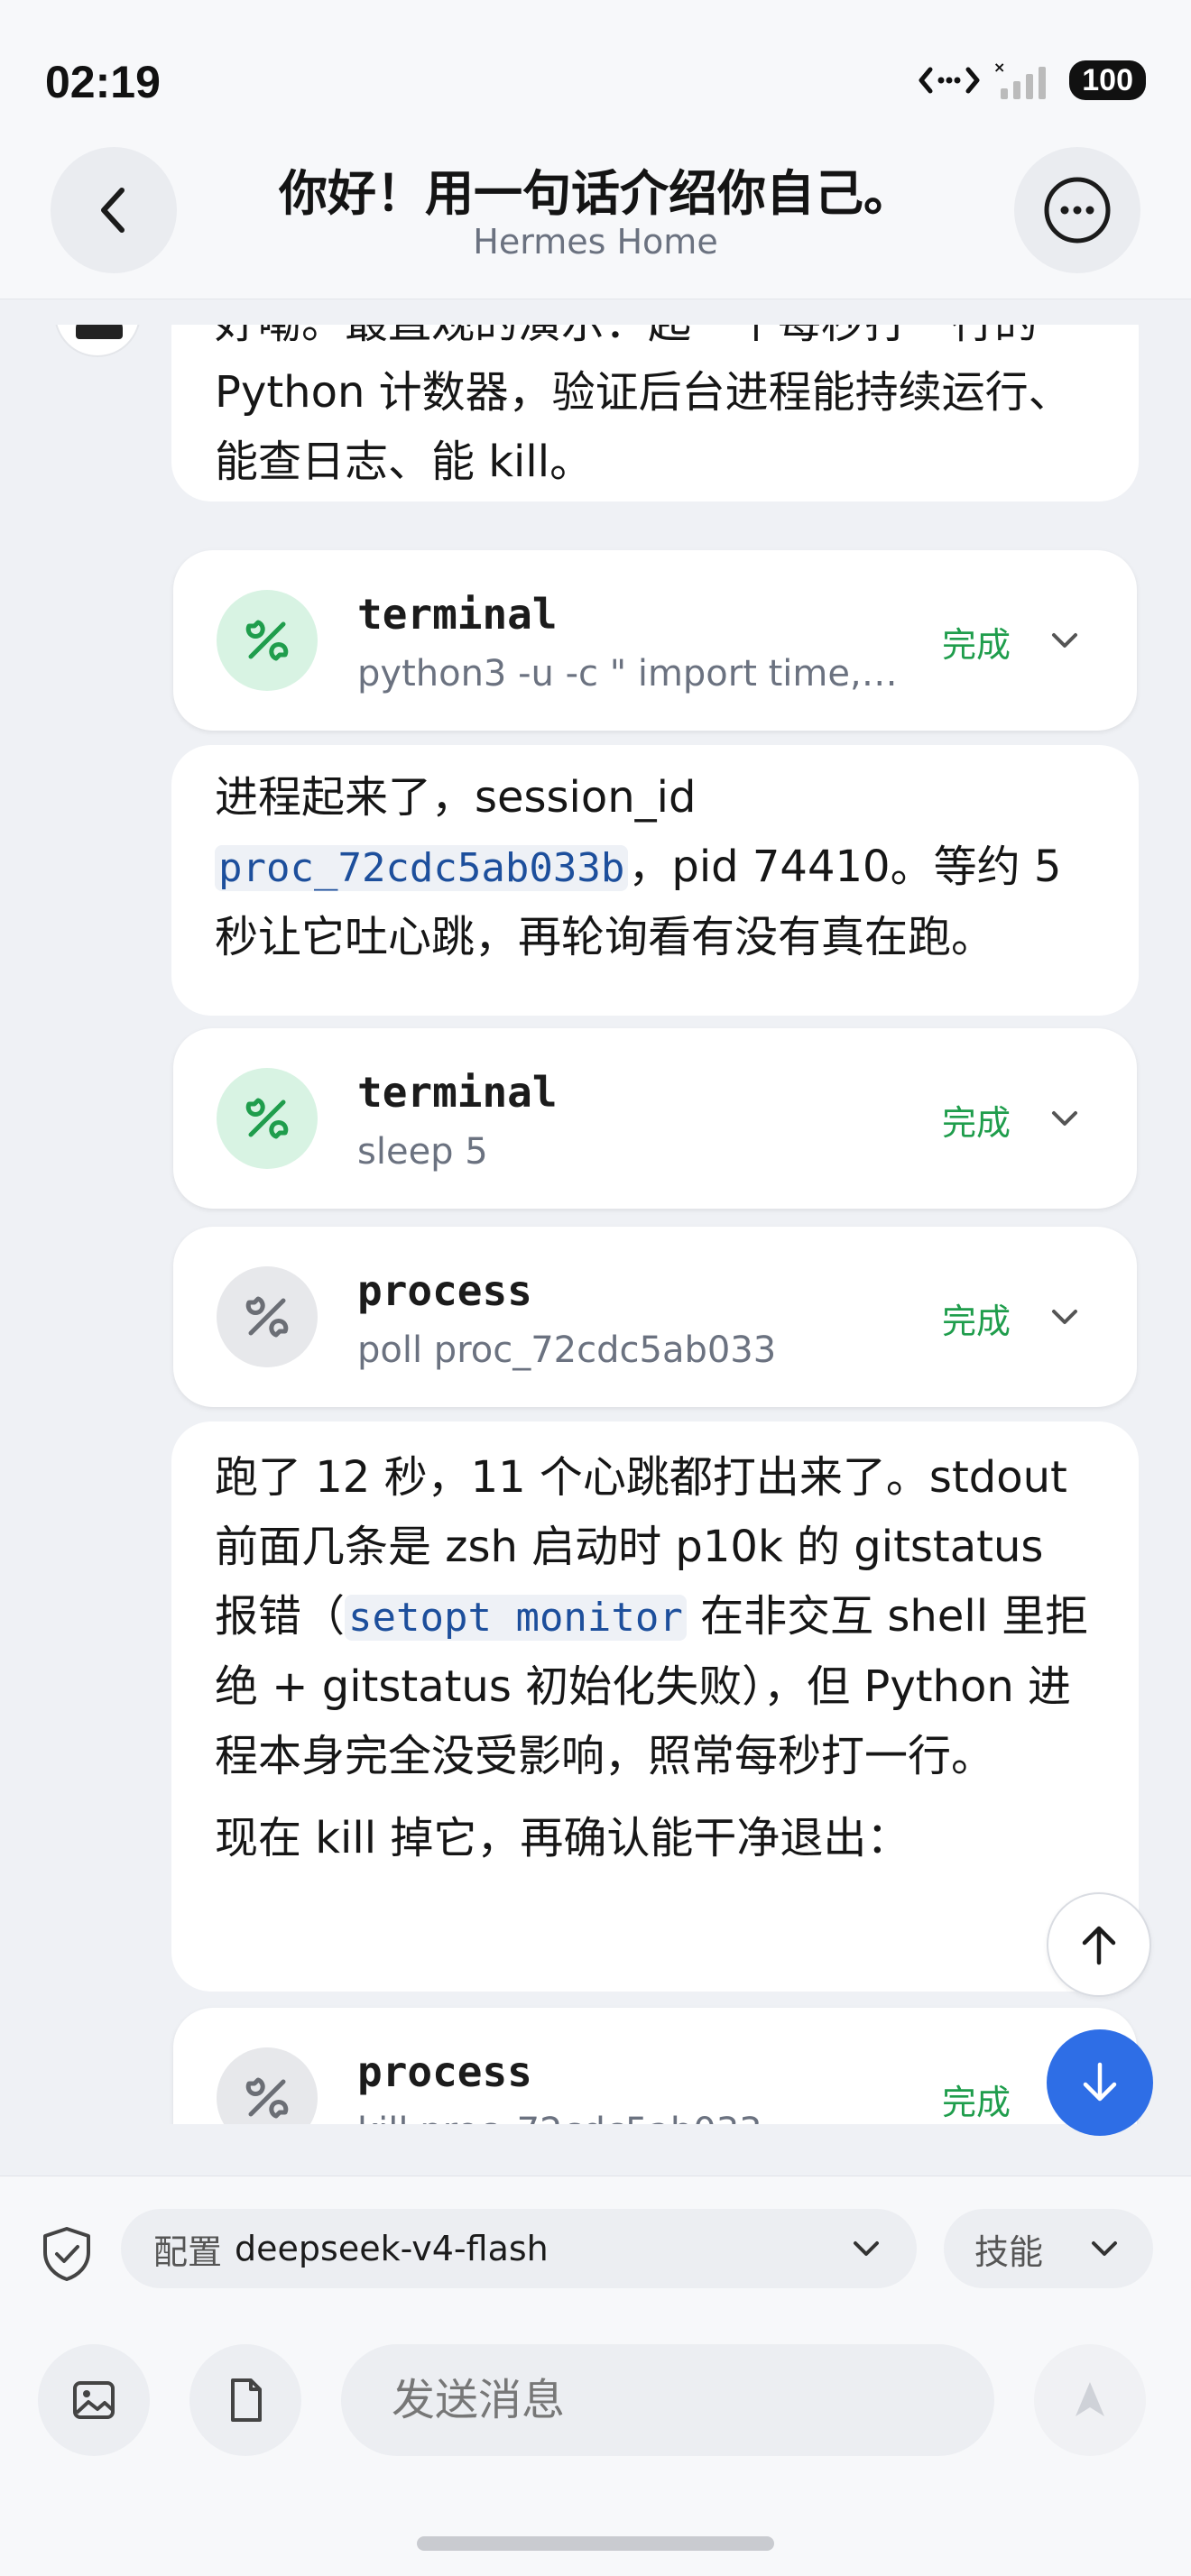 This screenshot has height=2576, width=1191. Describe the element at coordinates (655, 1317) in the screenshot. I see `tool-call-card: process poll proc_72cdc5ab033 完成` at that location.